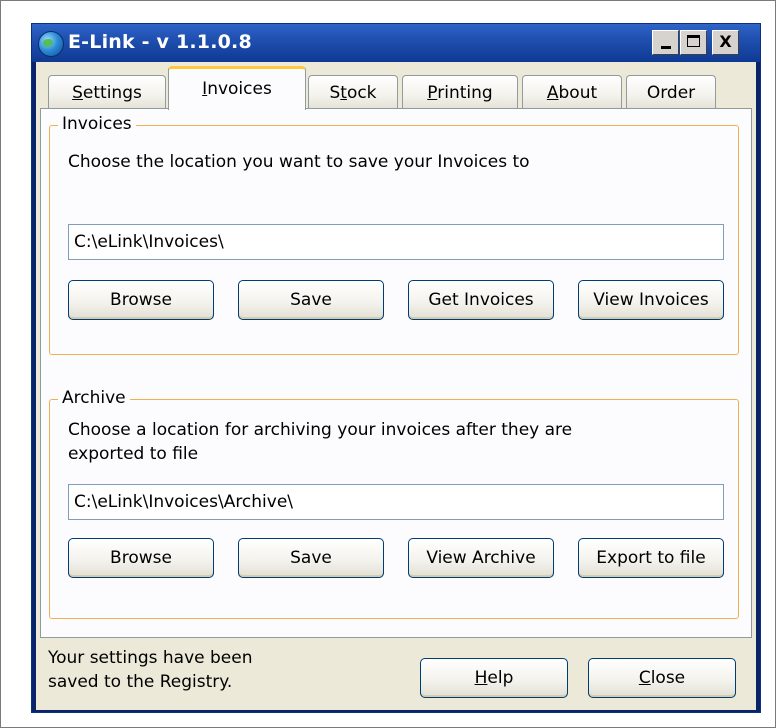  What do you see at coordinates (665, 42) in the screenshot?
I see `minimize-button` at bounding box center [665, 42].